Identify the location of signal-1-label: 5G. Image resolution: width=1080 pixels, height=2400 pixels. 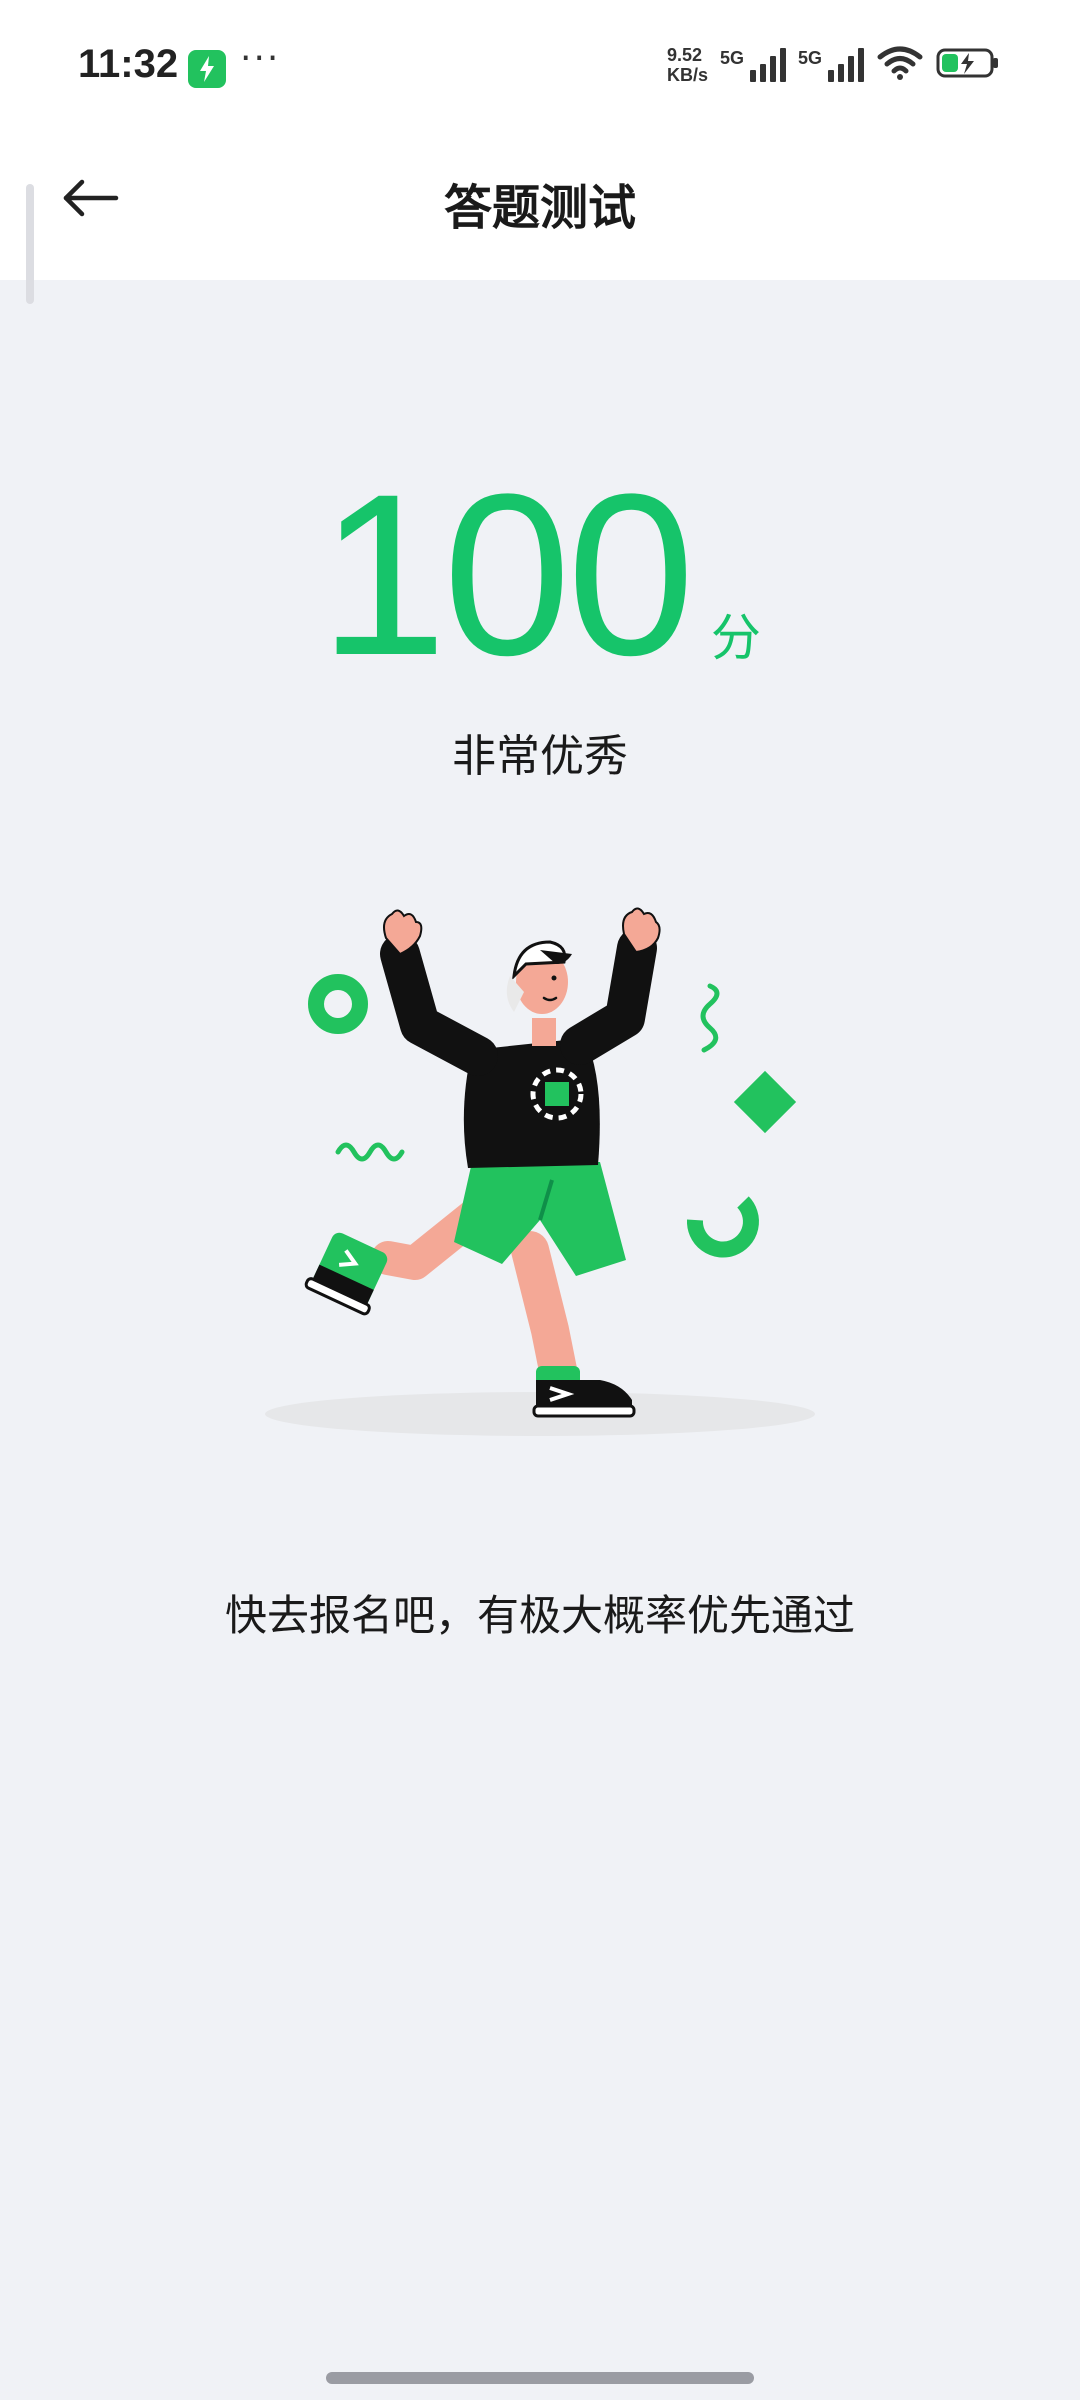
(731, 58).